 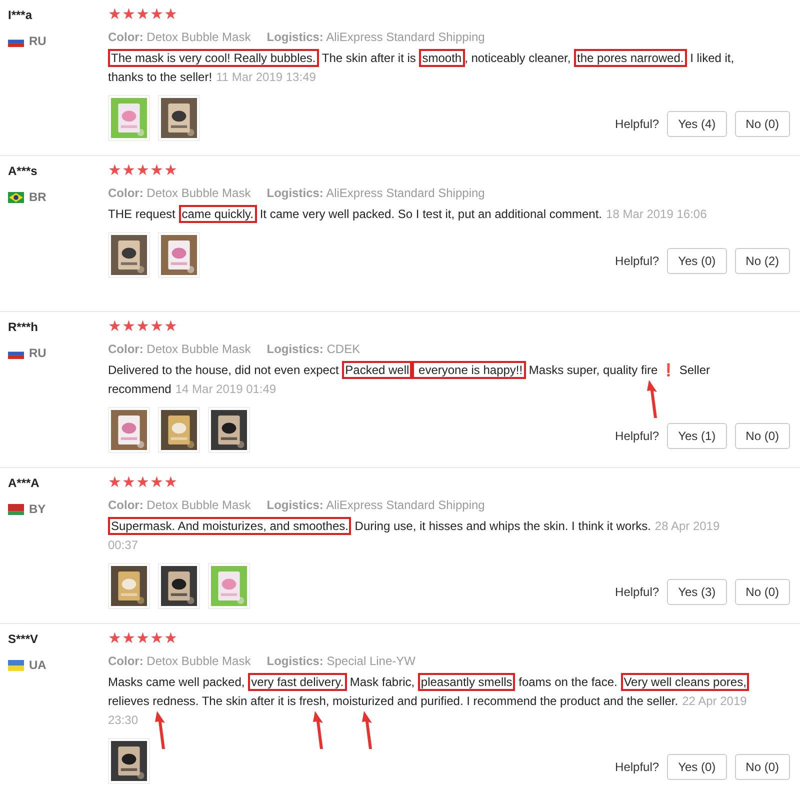 I want to click on logistics-value: Special Line-YW, so click(x=371, y=661).